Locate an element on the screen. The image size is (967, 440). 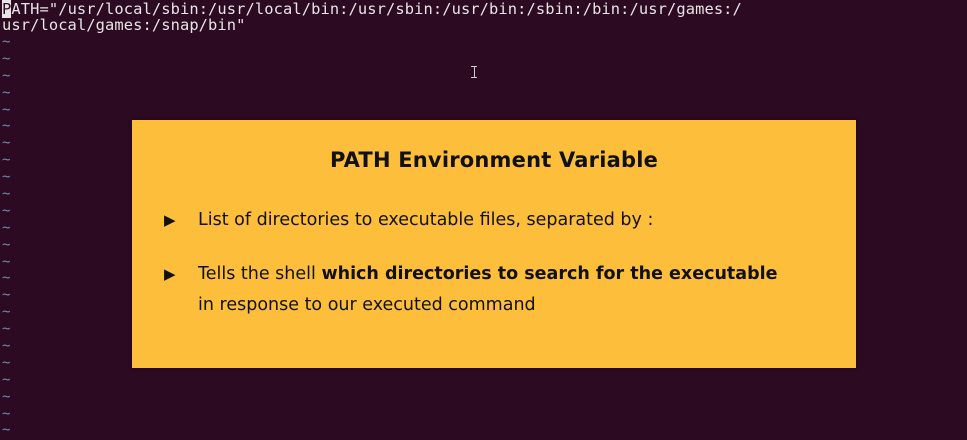
bullet-text-2-continuation: in response to our executed command is located at coordinates (367, 305).